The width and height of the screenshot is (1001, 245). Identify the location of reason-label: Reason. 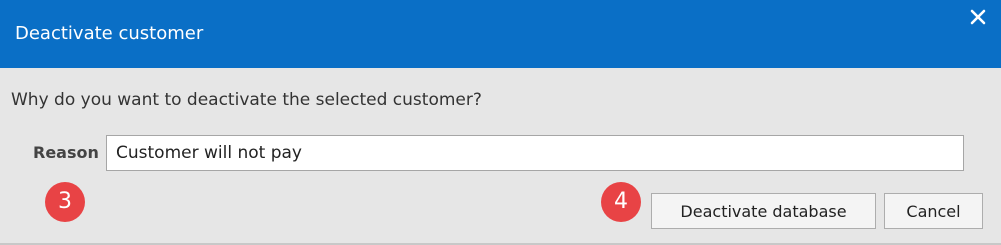
(66, 152).